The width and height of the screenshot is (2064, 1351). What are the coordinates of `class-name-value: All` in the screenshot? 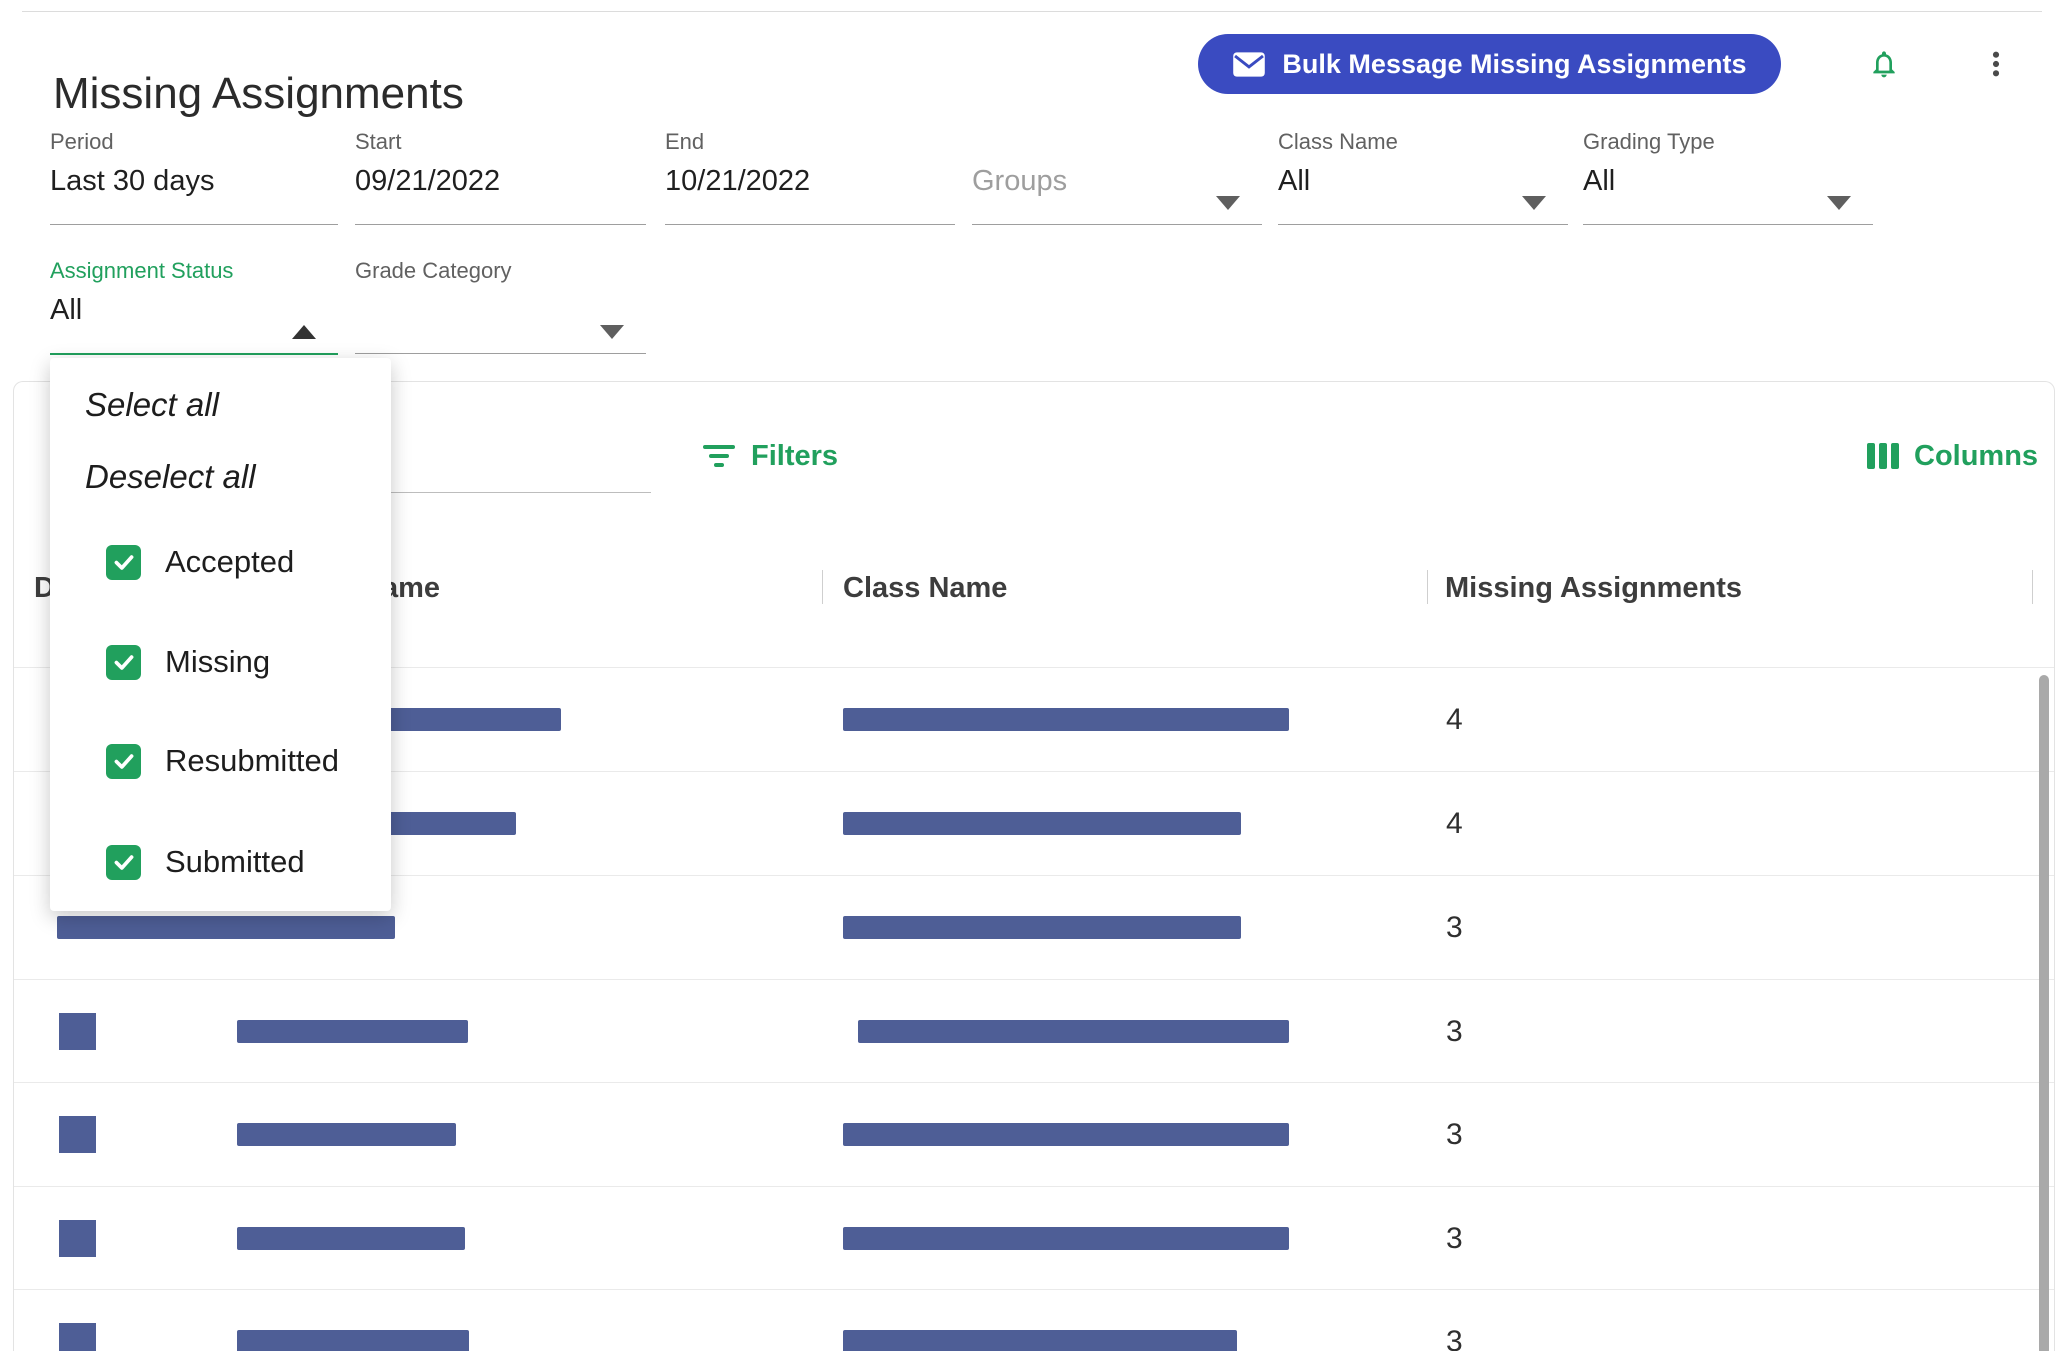 It's located at (1294, 181).